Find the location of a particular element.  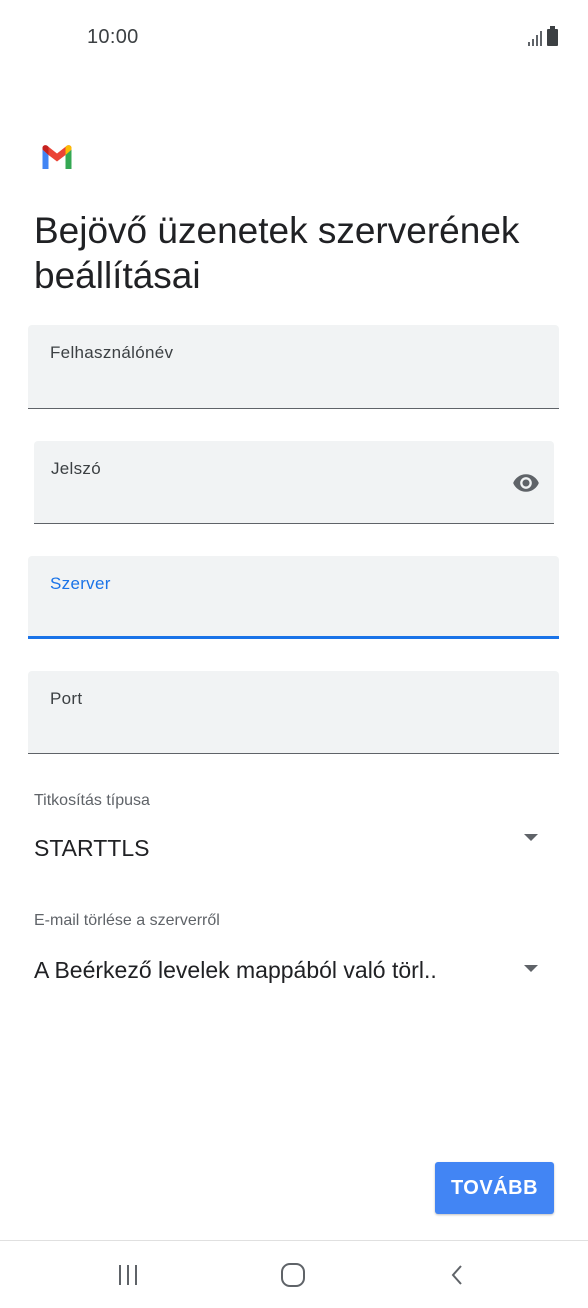

delete-from-server-select: A Beérkező levelek mappából való törl.. is located at coordinates (293, 970).